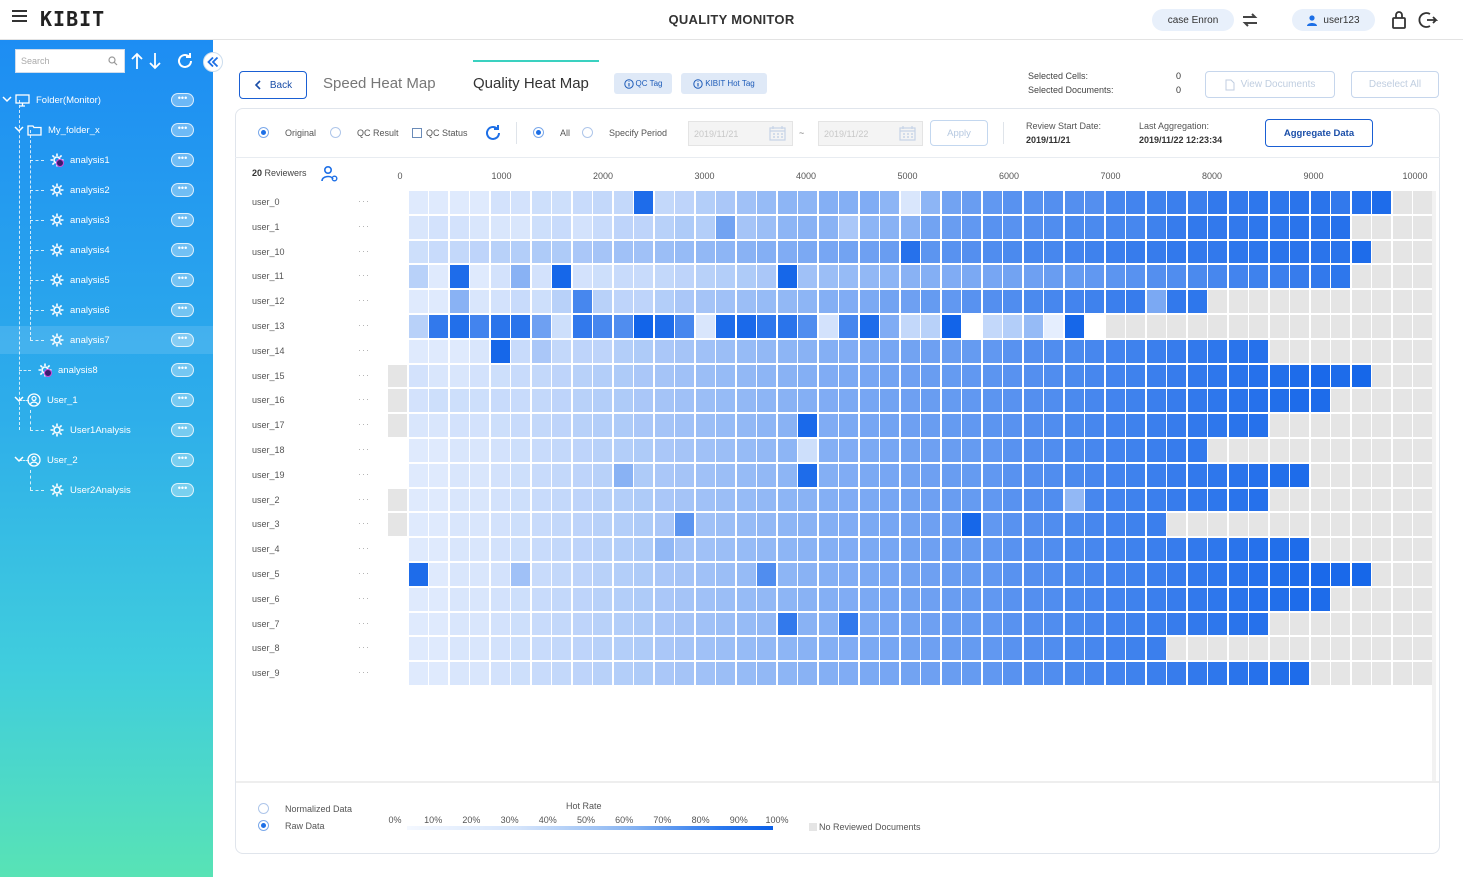  I want to click on back-button: Back, so click(273, 85).